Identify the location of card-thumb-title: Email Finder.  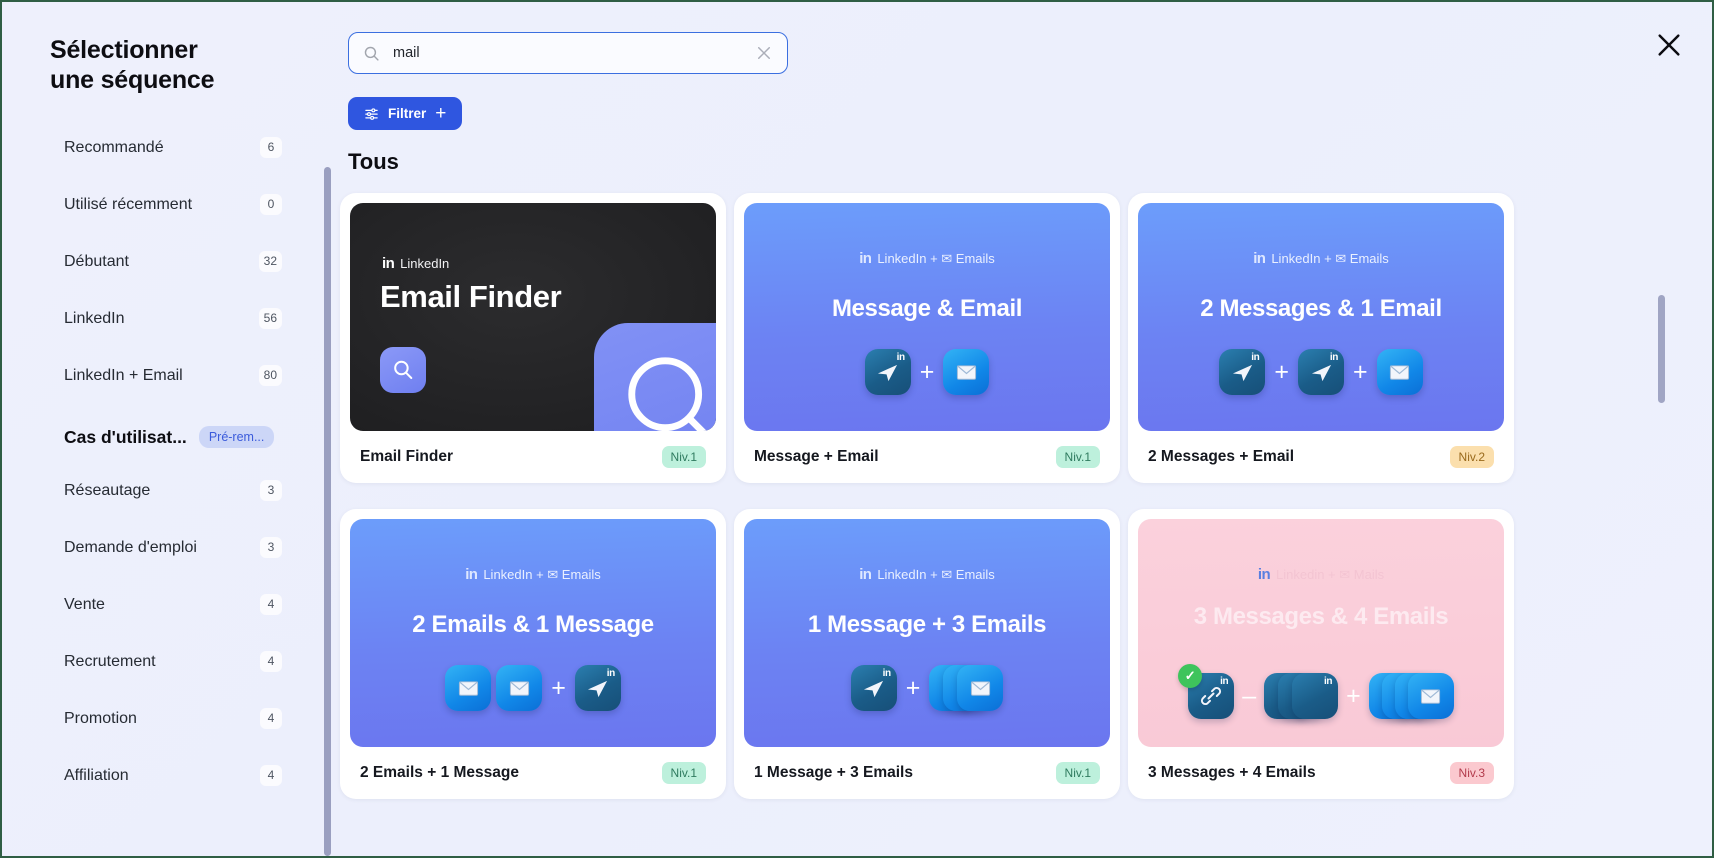
(471, 296).